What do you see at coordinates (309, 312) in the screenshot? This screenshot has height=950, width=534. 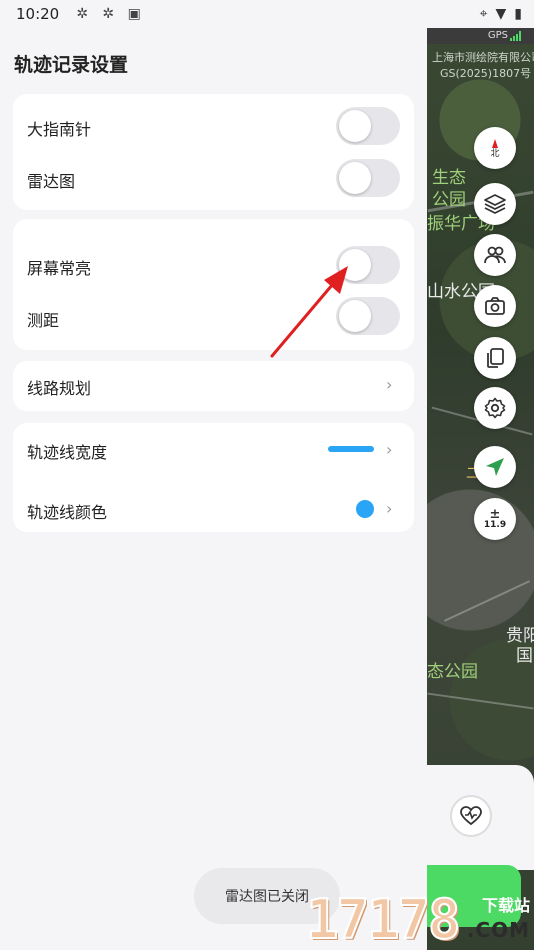 I see `annotation-arrow-icon` at bounding box center [309, 312].